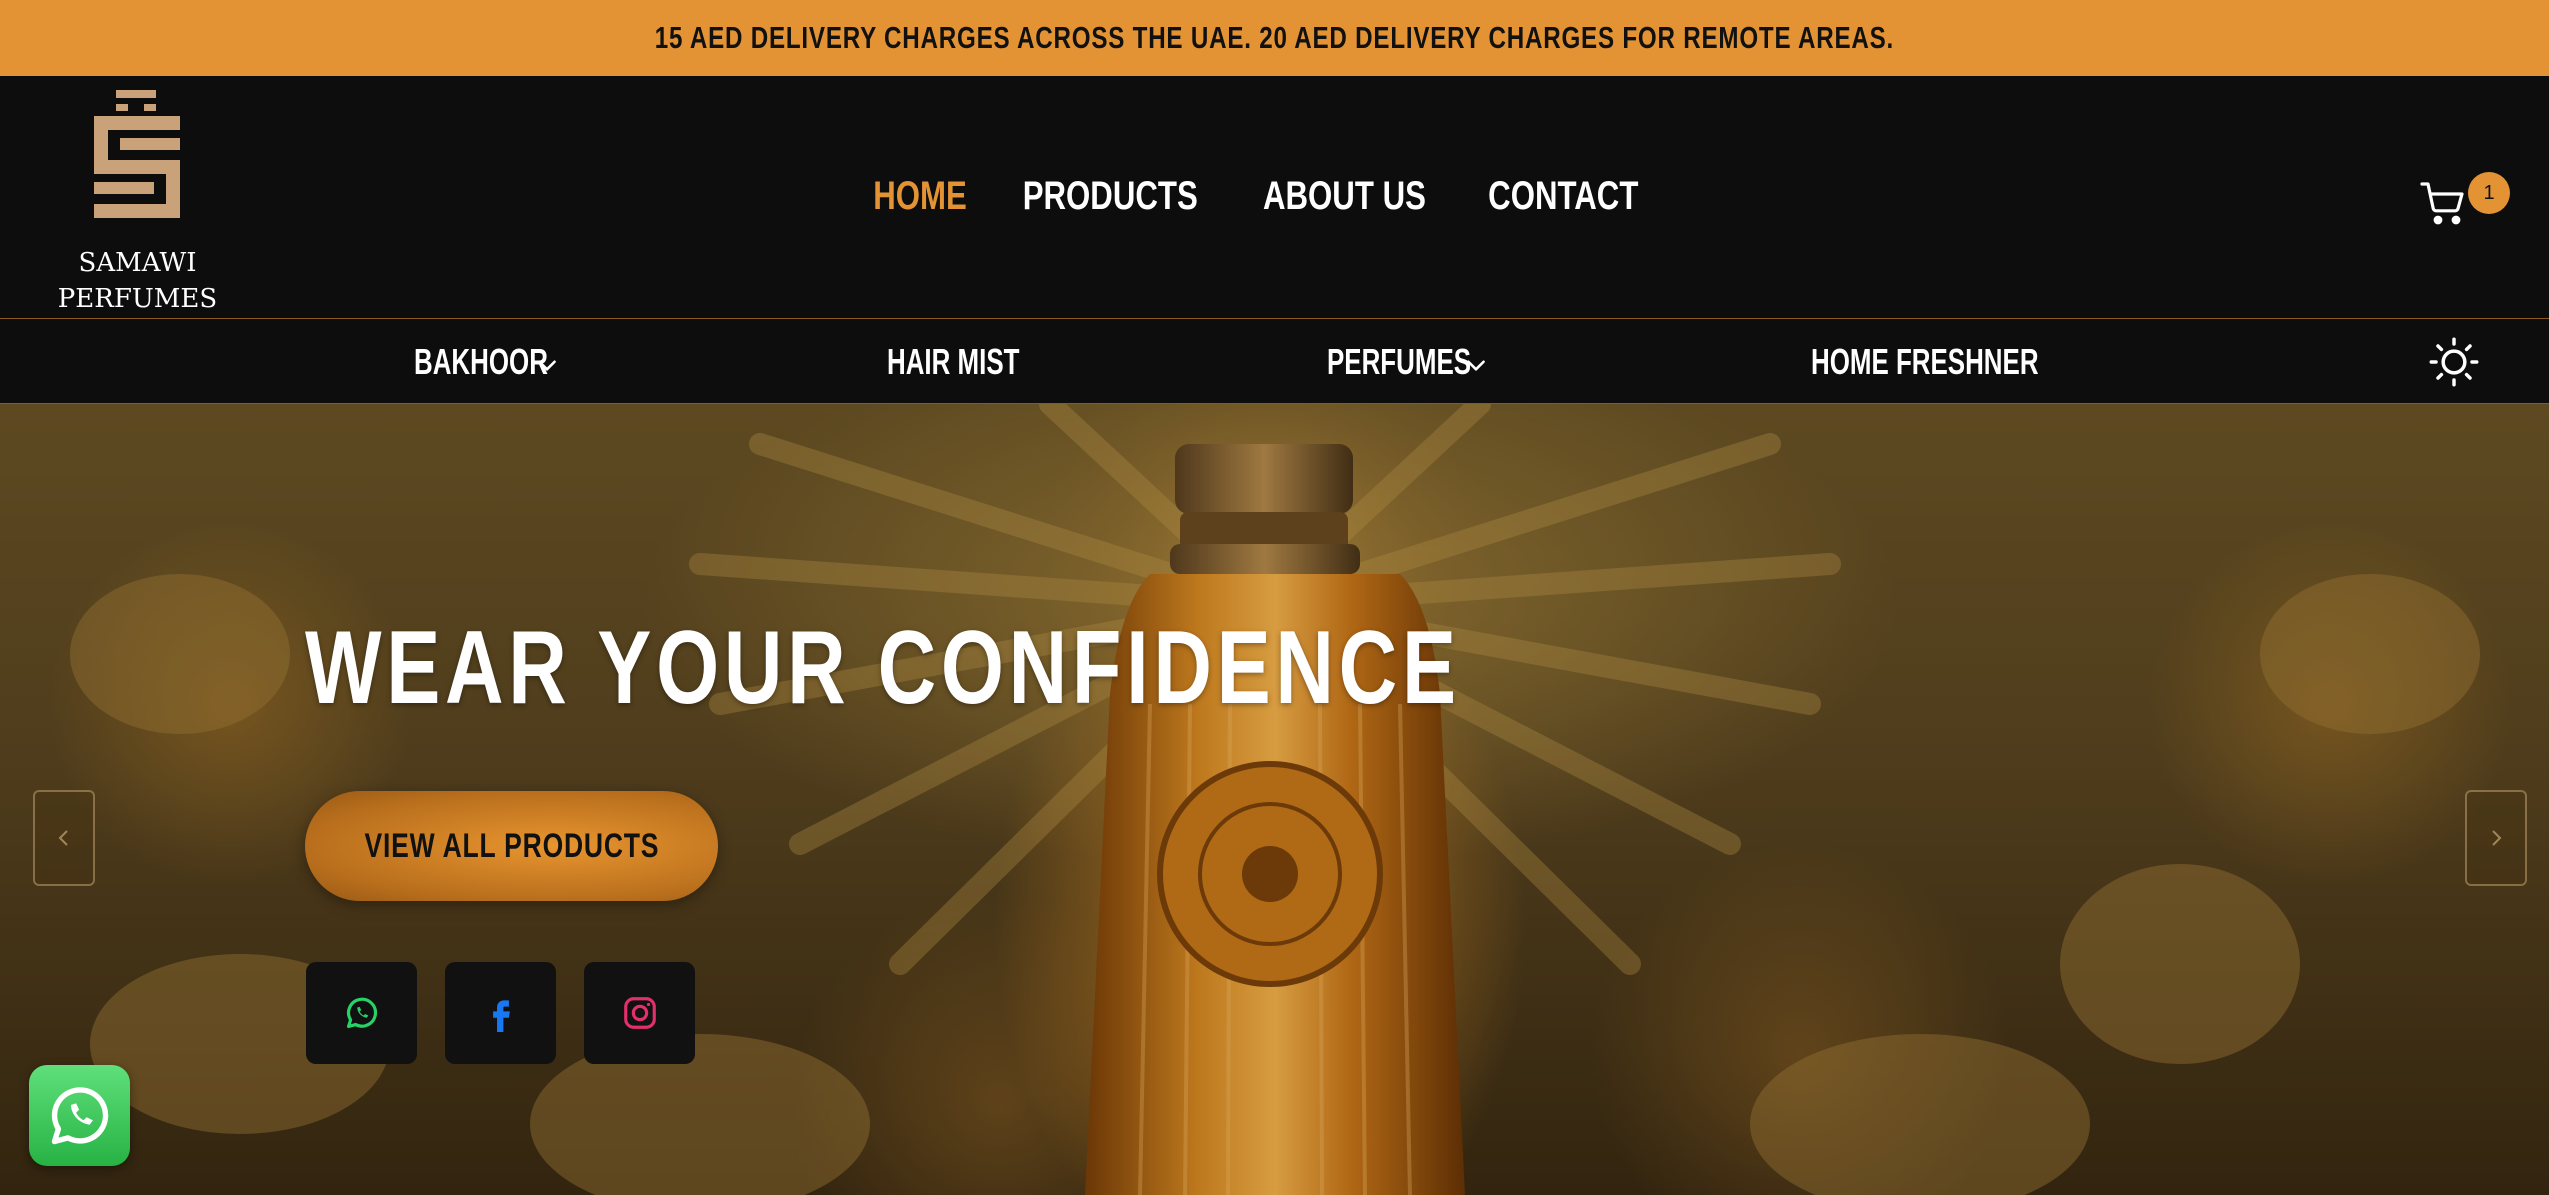  I want to click on cart-count-badge: 1, so click(2489, 193).